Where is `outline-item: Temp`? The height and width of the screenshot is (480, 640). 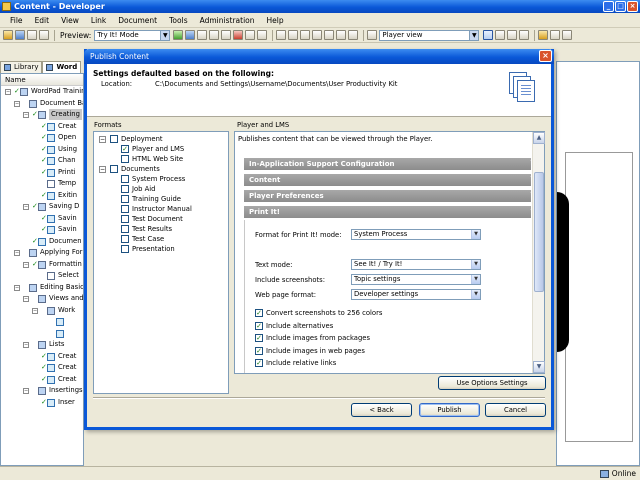
outline-item: Temp is located at coordinates (42, 184).